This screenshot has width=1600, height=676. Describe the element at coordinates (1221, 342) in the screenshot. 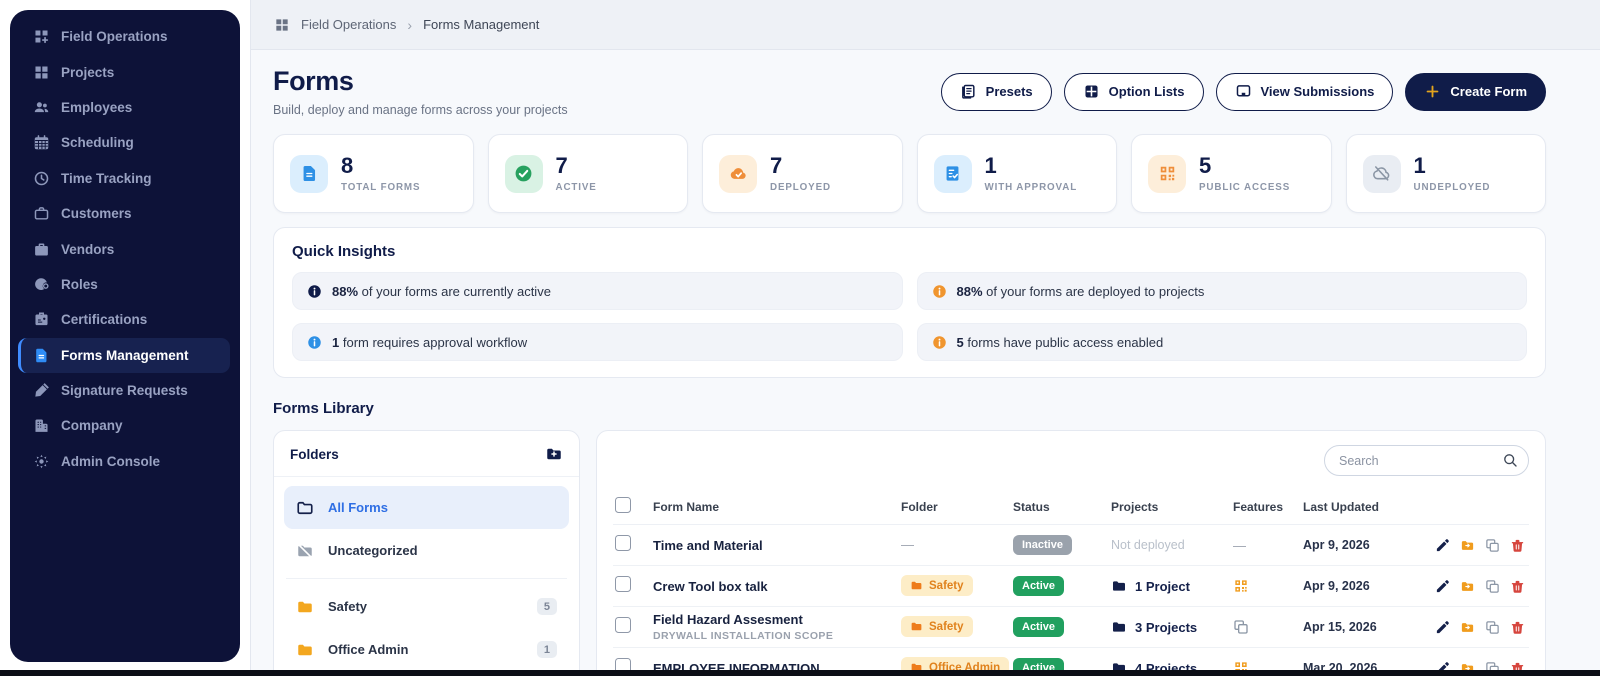

I see `insight-item: 5 forms have public access enabled` at that location.